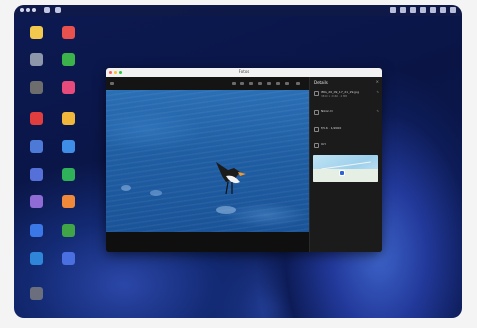 The image size is (477, 328). I want to click on viewer-toolbar, so click(207, 83).